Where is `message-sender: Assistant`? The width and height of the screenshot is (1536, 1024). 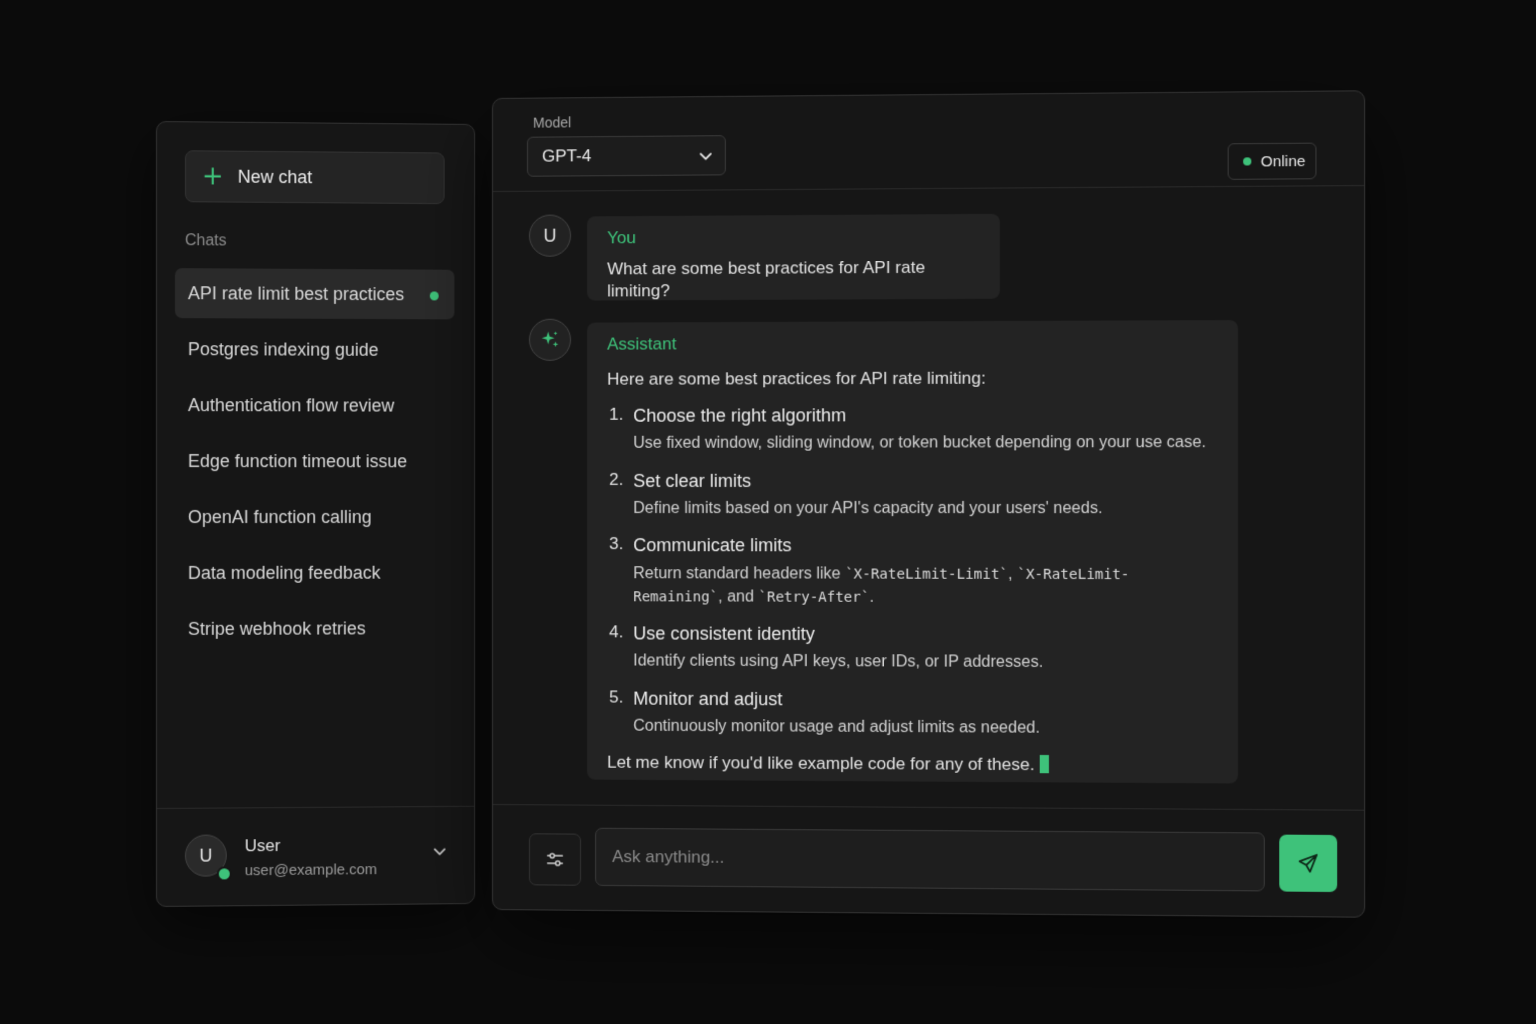
message-sender: Assistant is located at coordinates (642, 344).